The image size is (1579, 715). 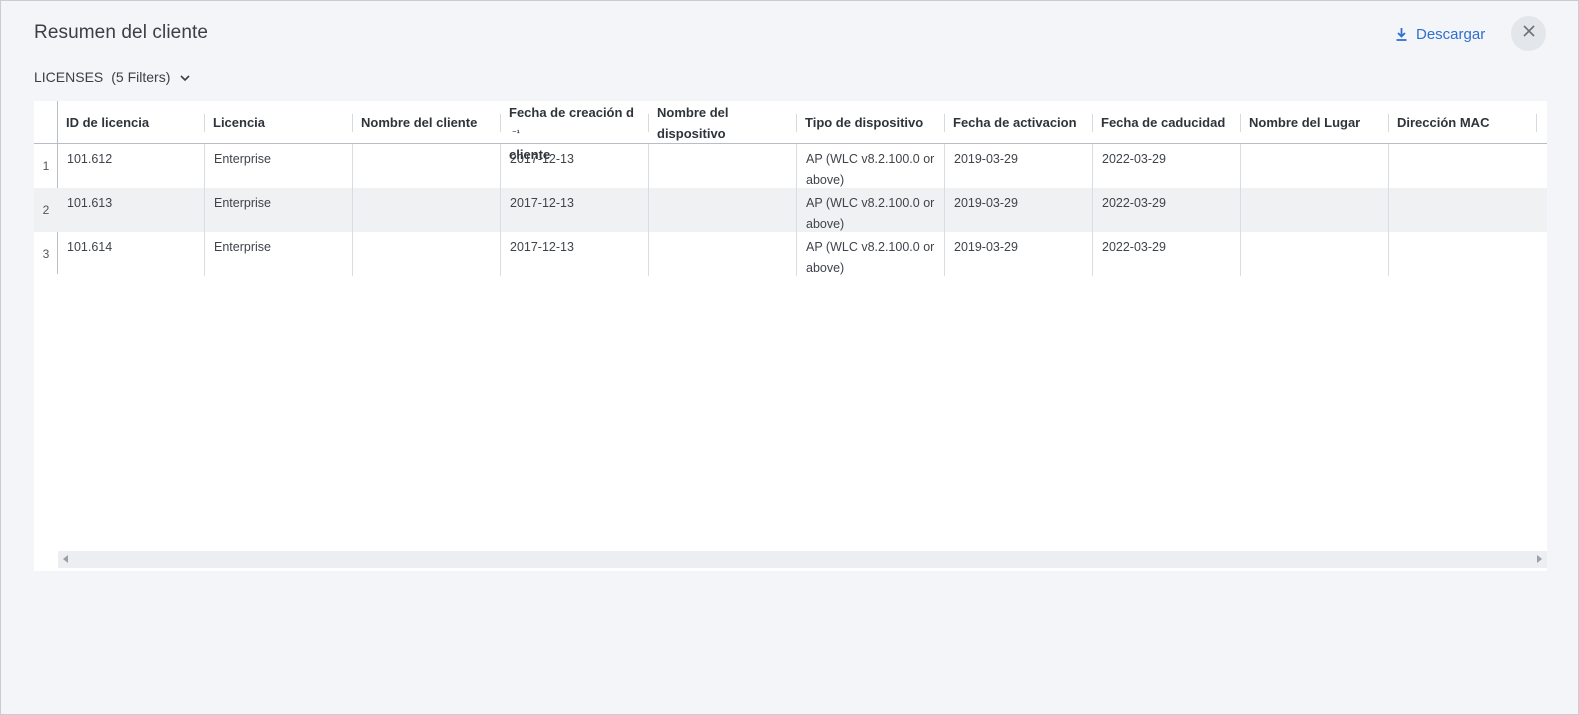 I want to click on row-number: 3, so click(x=46, y=254).